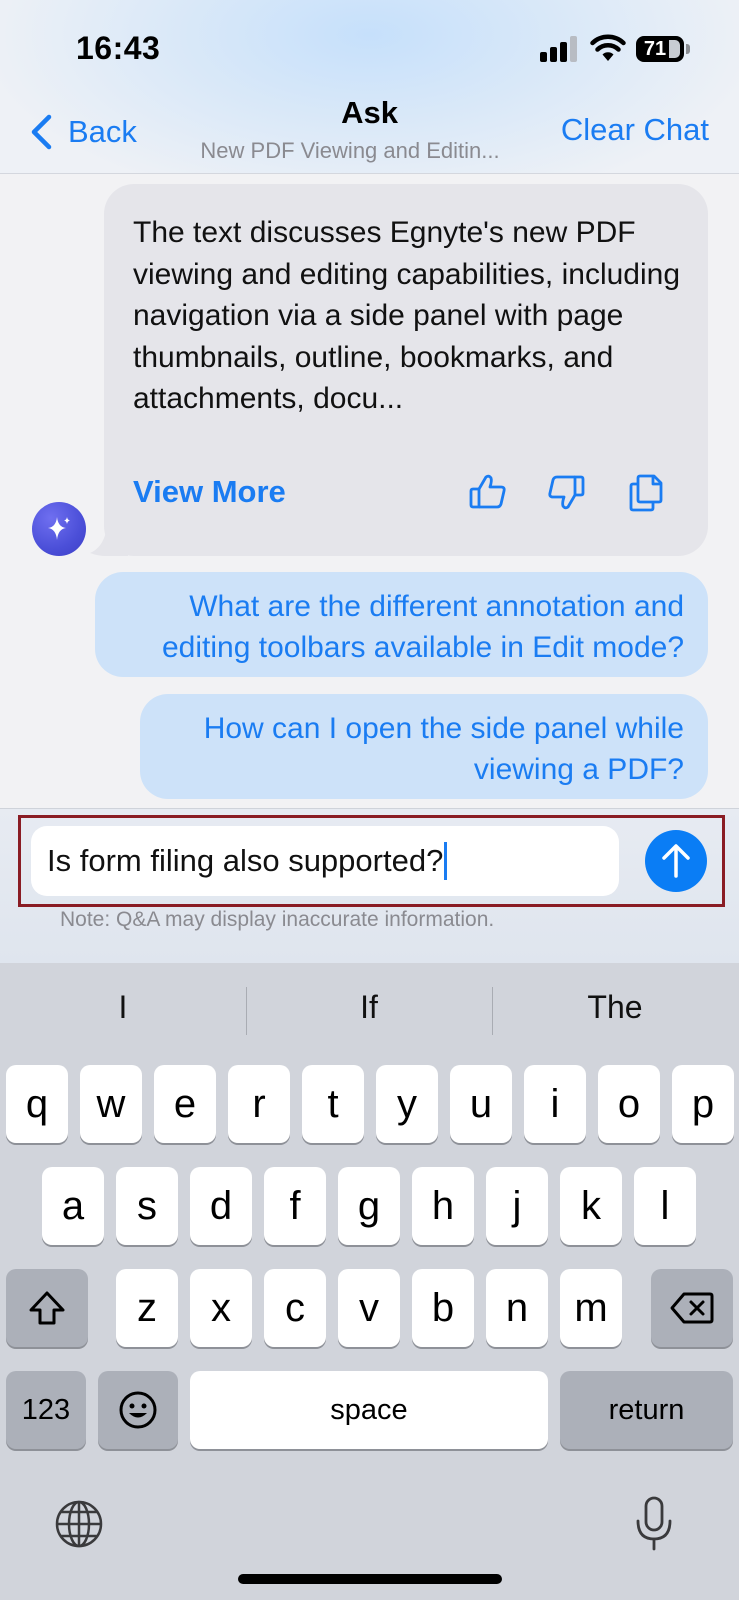 This screenshot has width=739, height=1600. I want to click on emoji-key, so click(138, 1410).